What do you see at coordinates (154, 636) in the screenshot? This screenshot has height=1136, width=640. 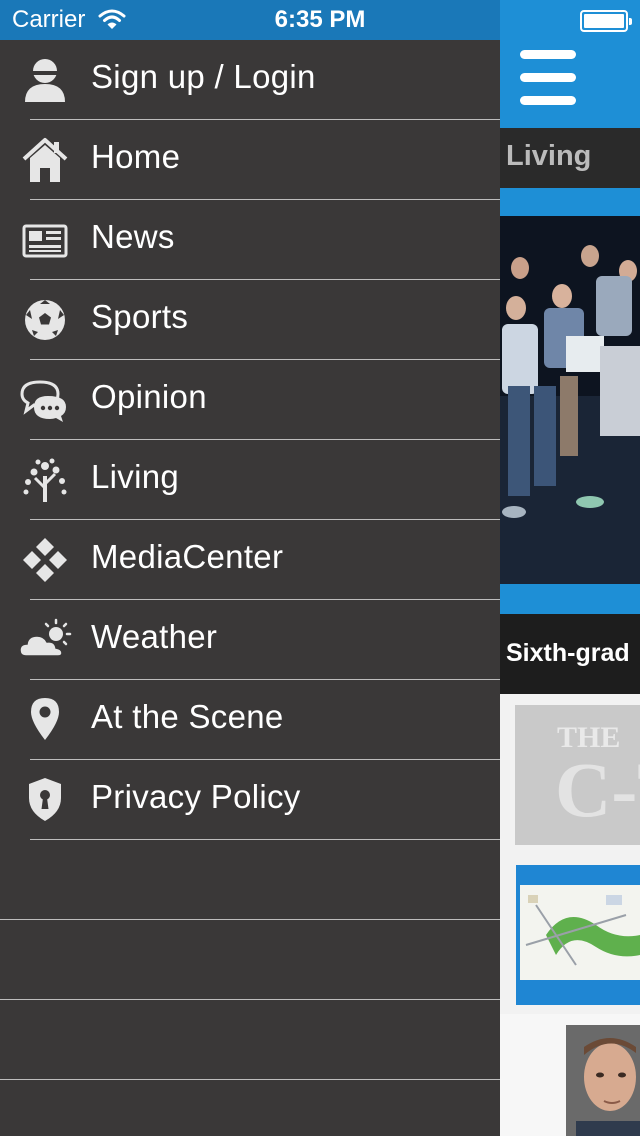 I see `menu-label: Weather` at bounding box center [154, 636].